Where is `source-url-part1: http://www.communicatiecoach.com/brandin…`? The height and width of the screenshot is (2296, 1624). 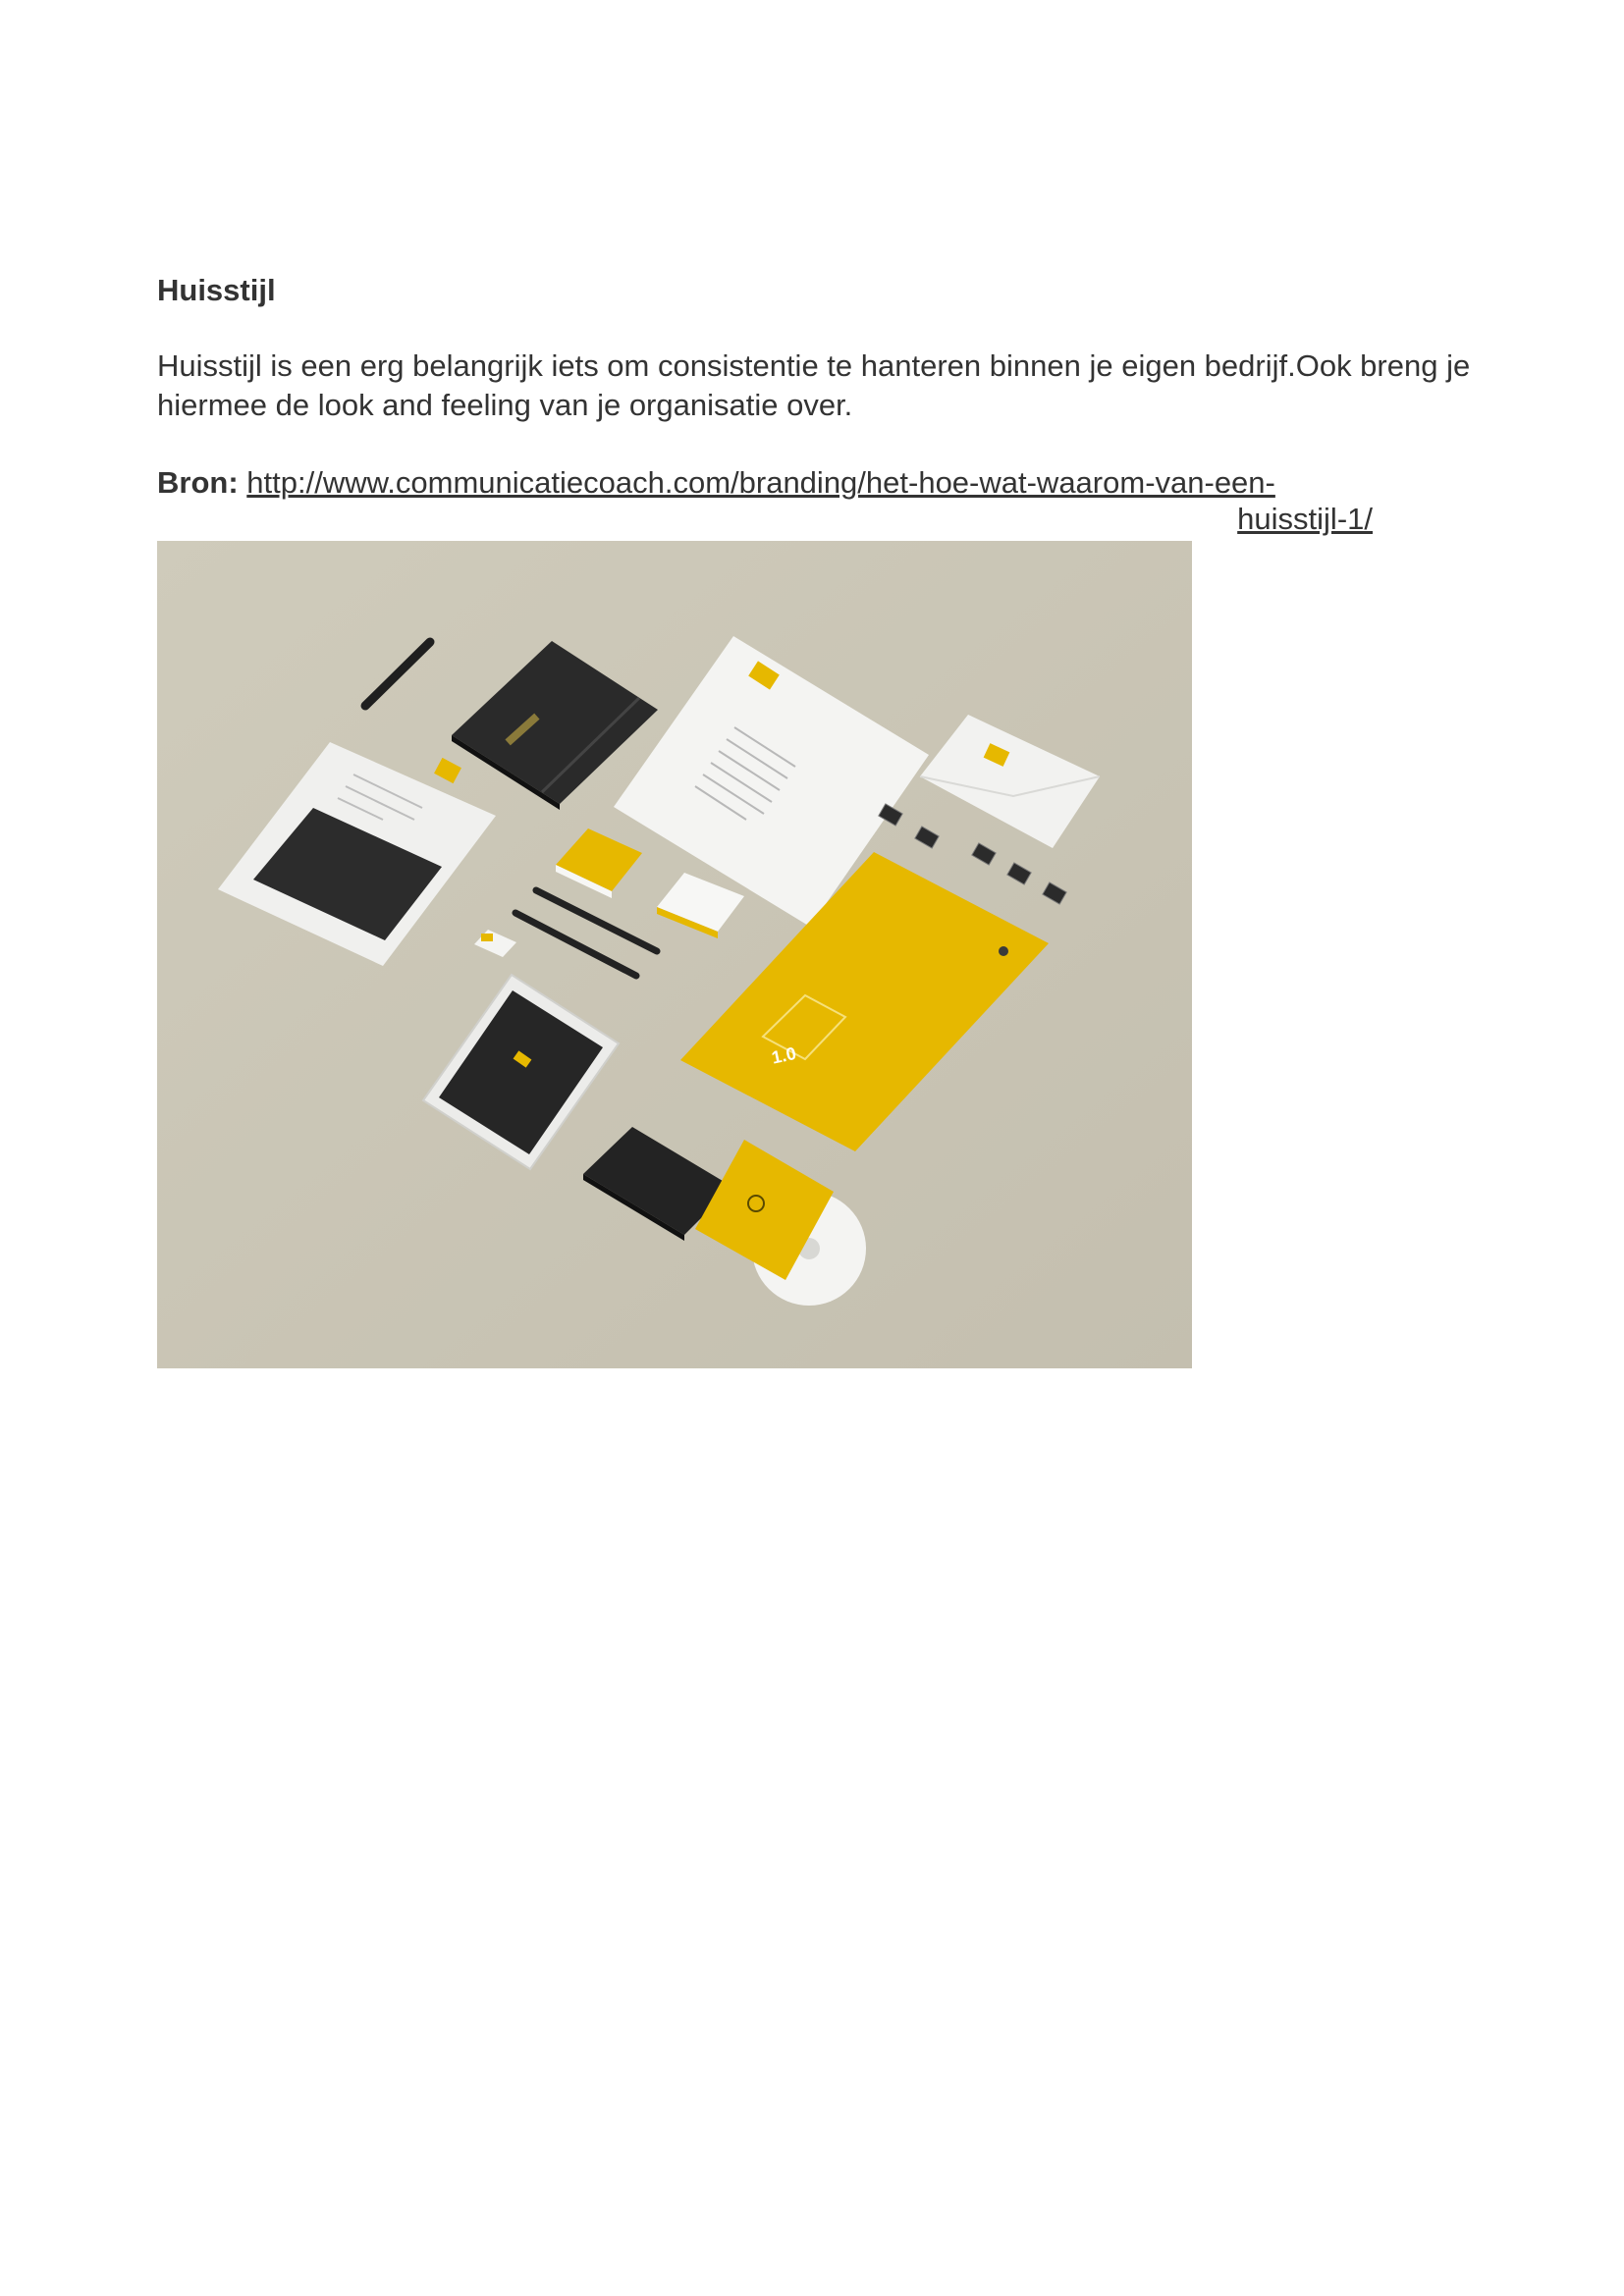
source-url-part1: http://www.communicatiecoach.com/brandin… is located at coordinates (760, 483).